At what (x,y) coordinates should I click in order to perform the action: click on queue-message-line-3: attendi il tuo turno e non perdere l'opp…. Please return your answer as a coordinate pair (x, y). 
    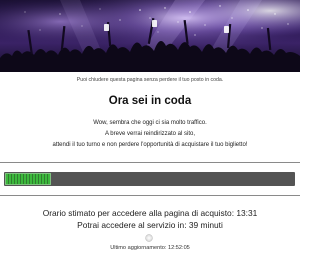
    Looking at the image, I should click on (150, 145).